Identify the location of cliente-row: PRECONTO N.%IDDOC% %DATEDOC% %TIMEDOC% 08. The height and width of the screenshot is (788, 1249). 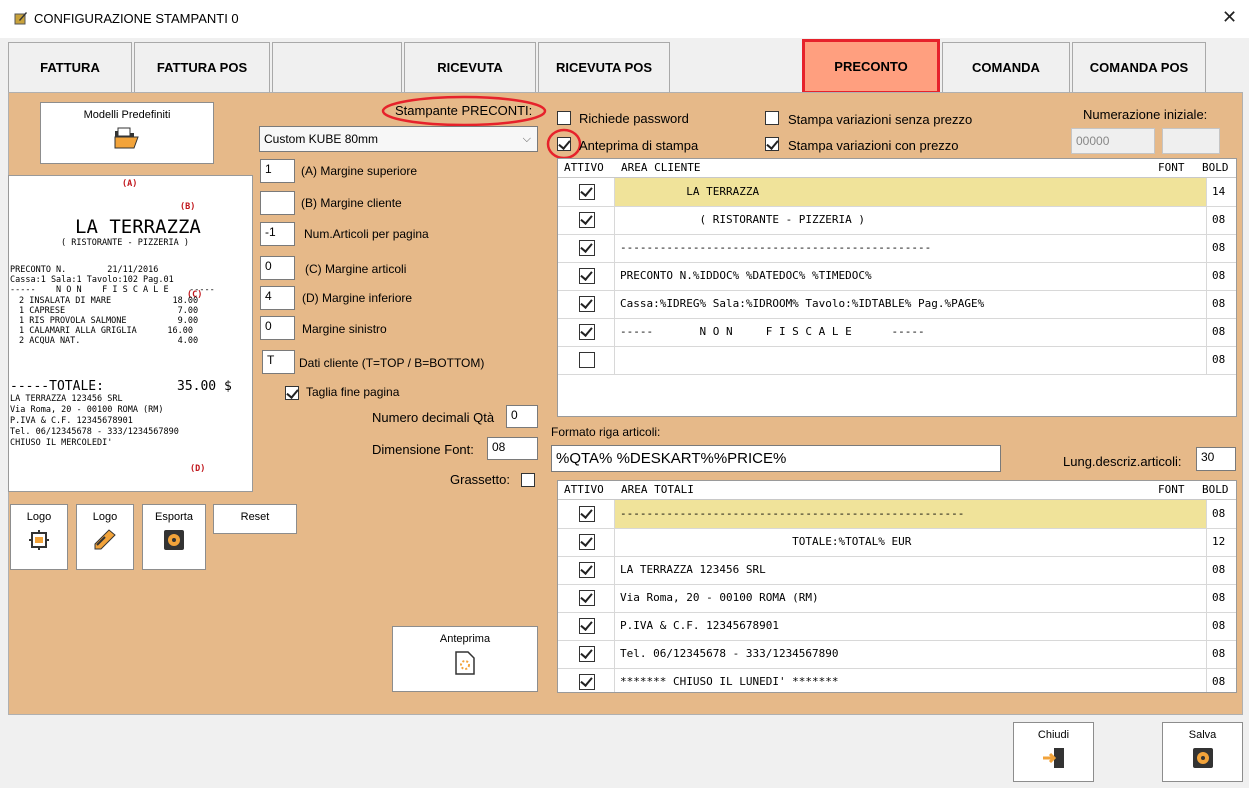
(897, 276).